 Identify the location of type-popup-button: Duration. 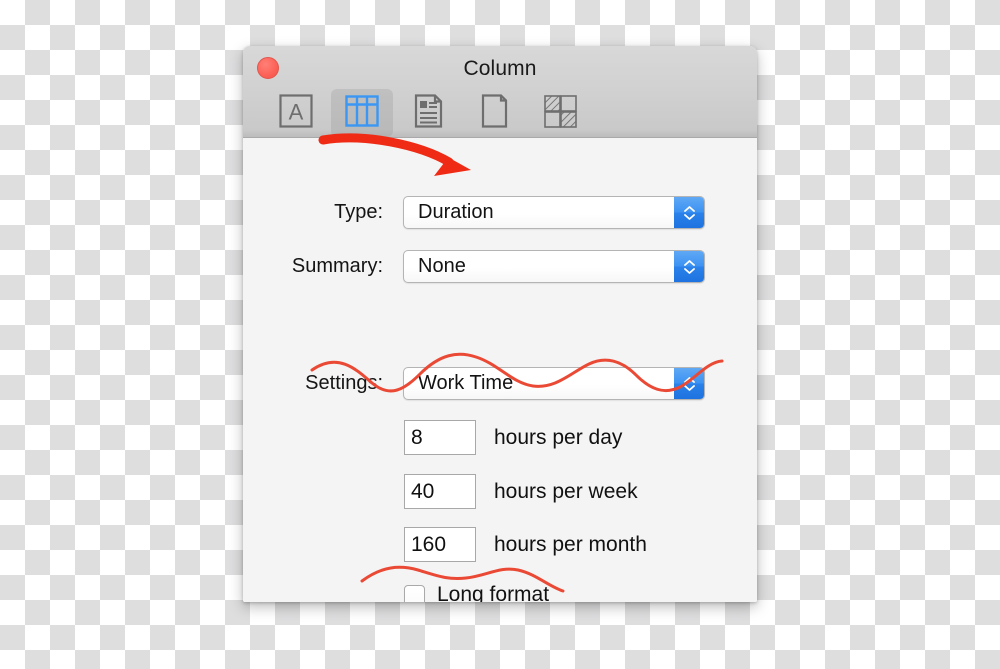
(554, 212).